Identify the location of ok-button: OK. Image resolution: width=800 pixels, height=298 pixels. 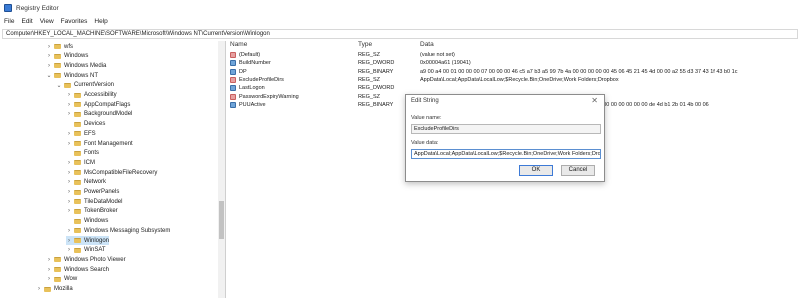
(536, 170).